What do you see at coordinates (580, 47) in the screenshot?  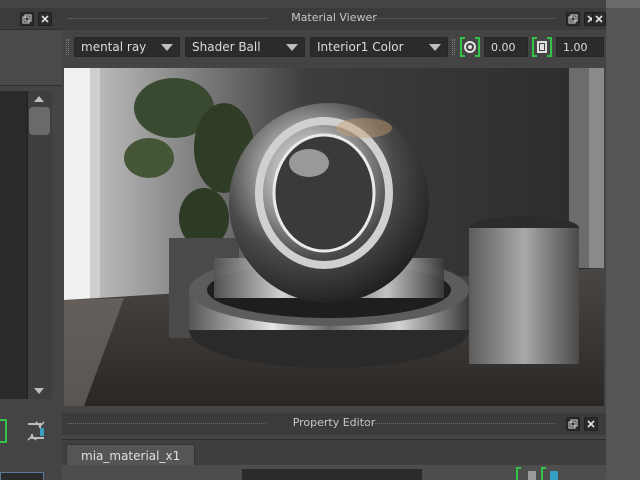 I see `gamma-field: 1.00` at bounding box center [580, 47].